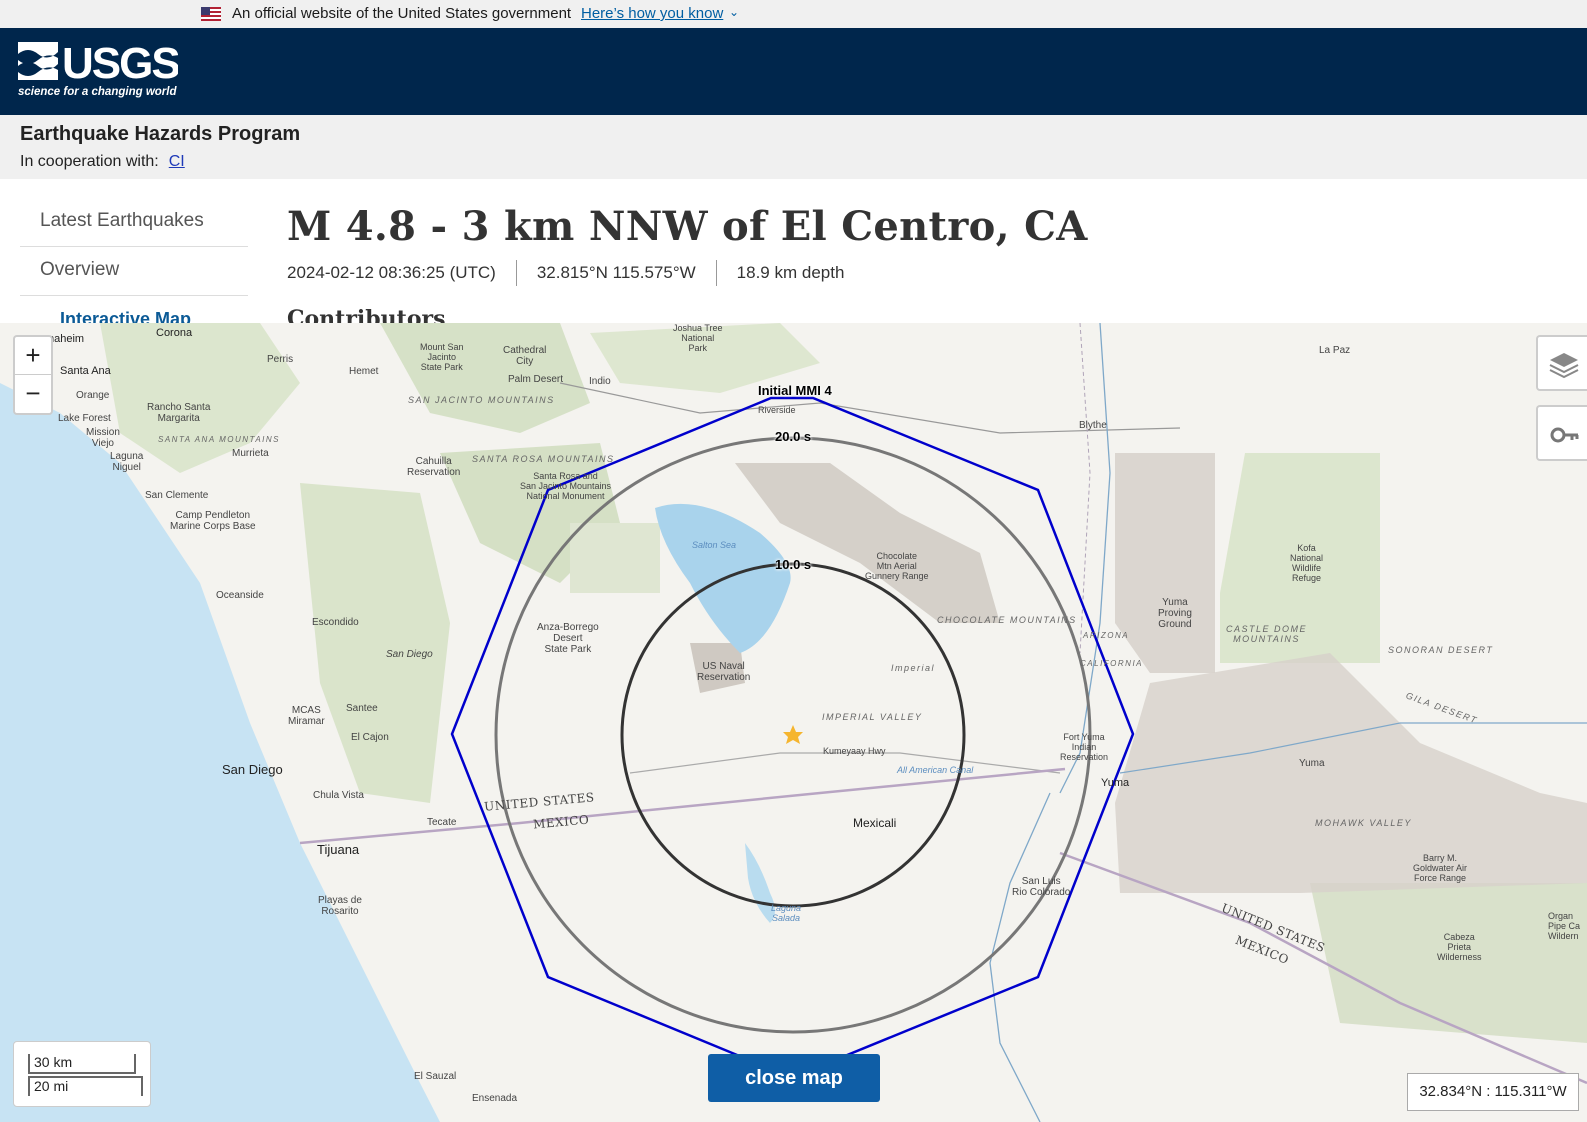  Describe the element at coordinates (1093, 425) in the screenshot. I see `place-blythe: Blythe` at that location.